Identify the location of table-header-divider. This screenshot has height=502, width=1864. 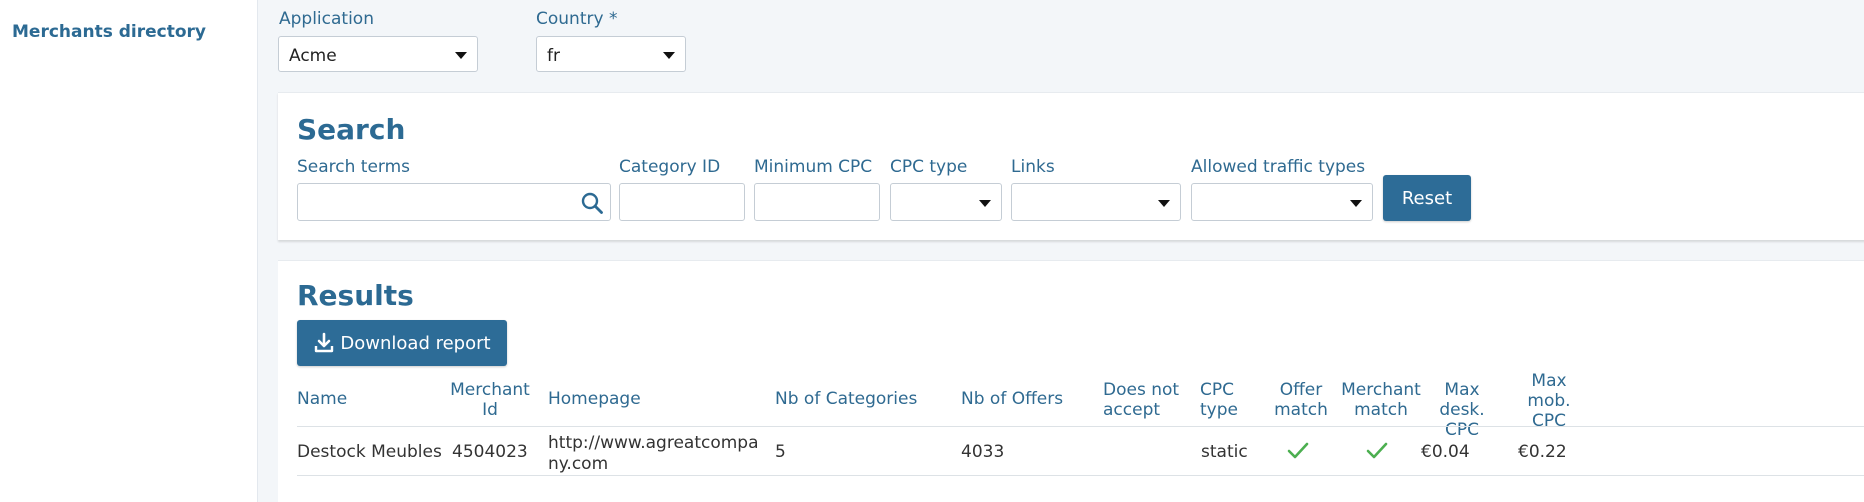
(1080, 426).